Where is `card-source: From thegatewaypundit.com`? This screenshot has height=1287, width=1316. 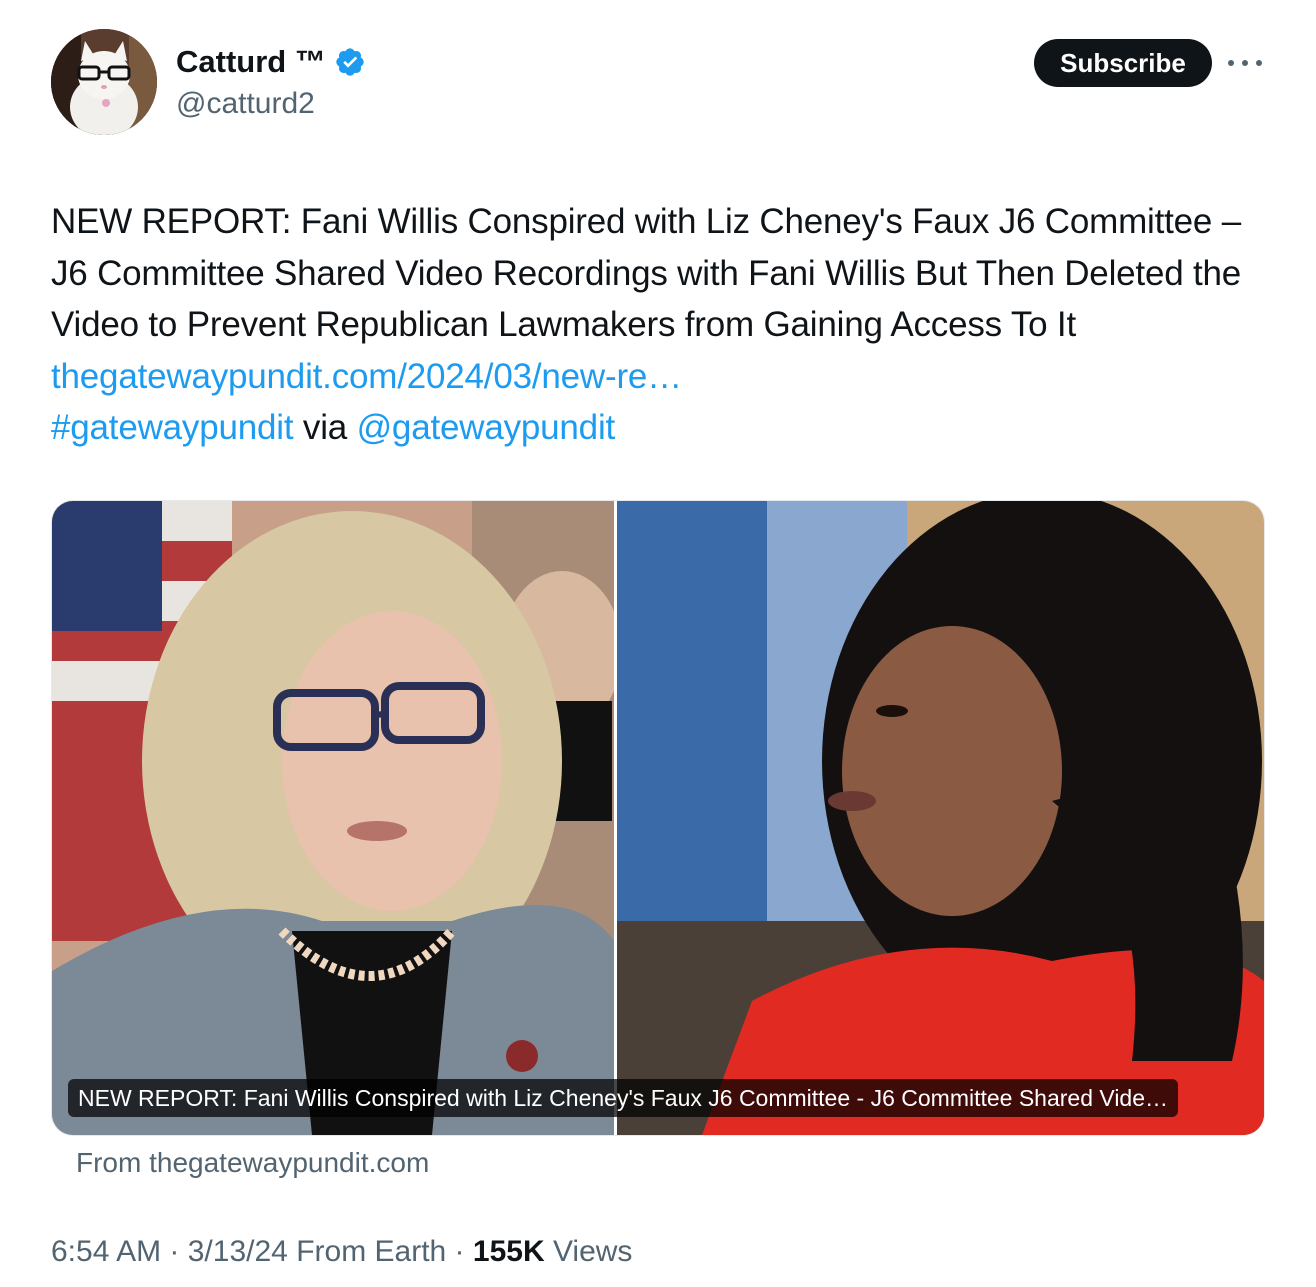 card-source: From thegatewaypundit.com is located at coordinates (252, 1163).